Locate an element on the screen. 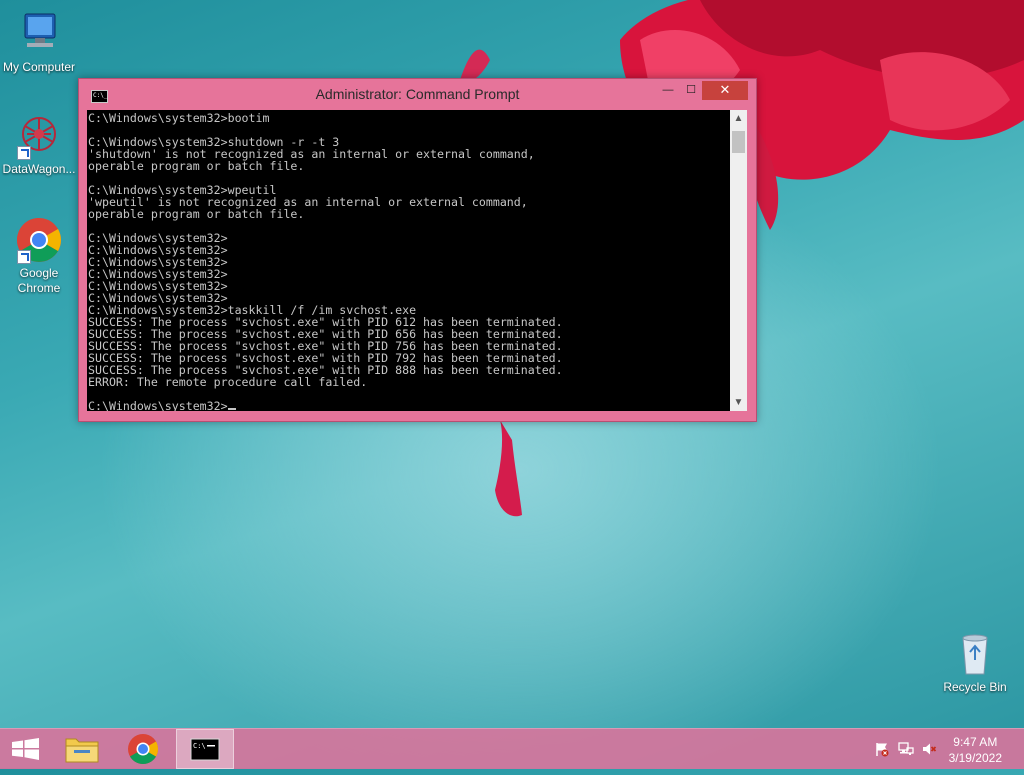 The width and height of the screenshot is (1024, 775). clock-time: 9:47 AM is located at coordinates (975, 742).